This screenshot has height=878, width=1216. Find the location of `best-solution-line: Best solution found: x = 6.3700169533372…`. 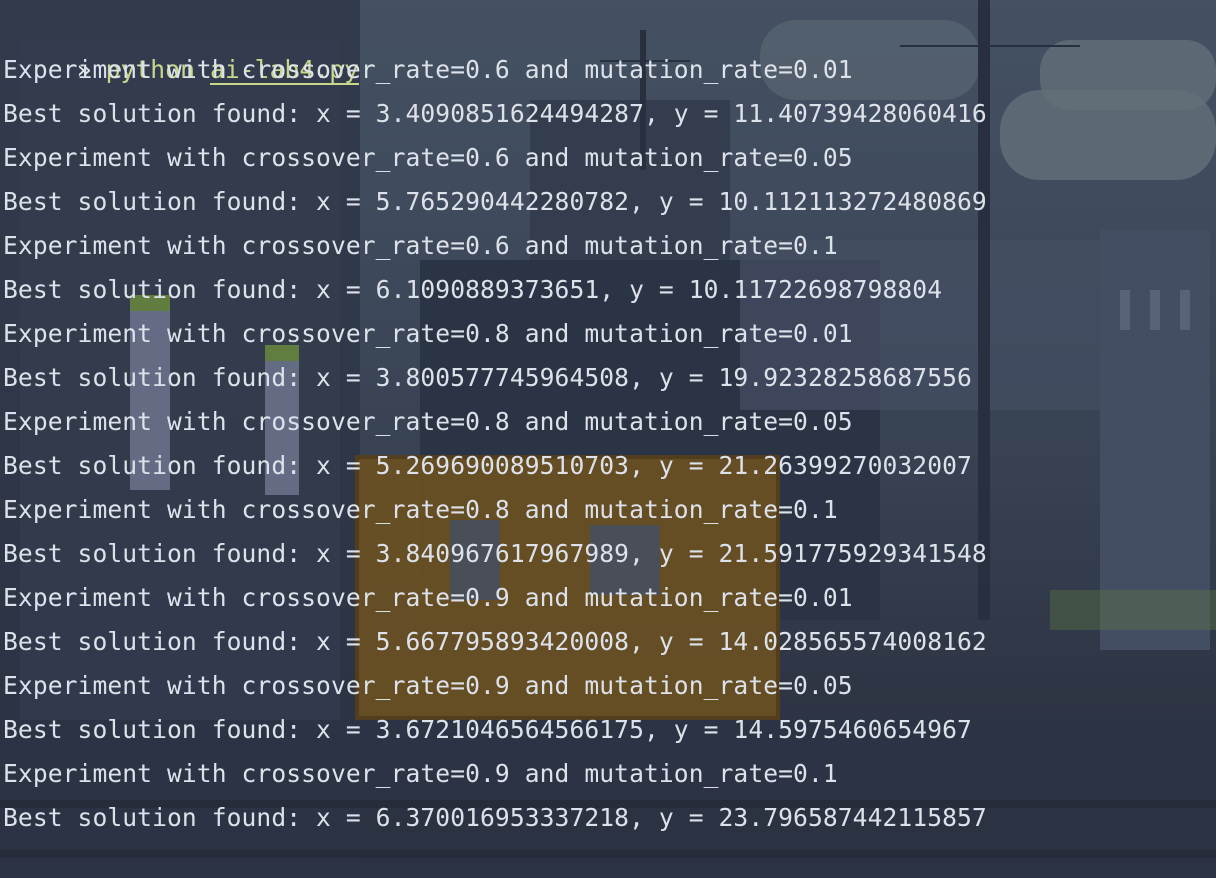

best-solution-line: Best solution found: x = 6.3700169533372… is located at coordinates (495, 817).